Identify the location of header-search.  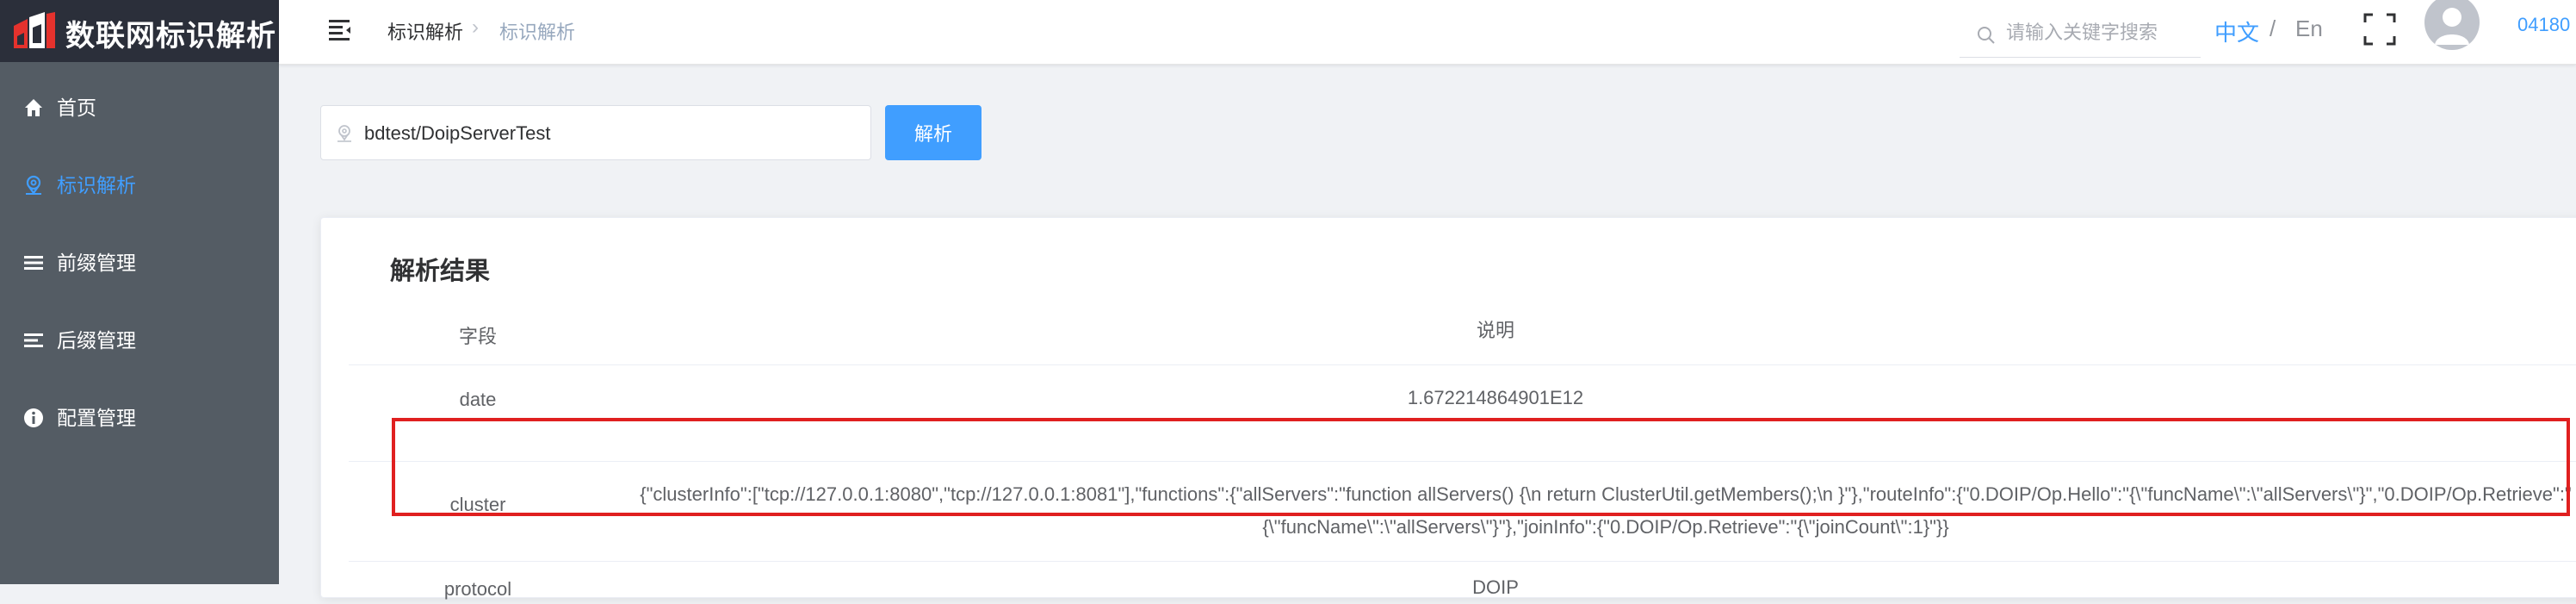
(2081, 33).